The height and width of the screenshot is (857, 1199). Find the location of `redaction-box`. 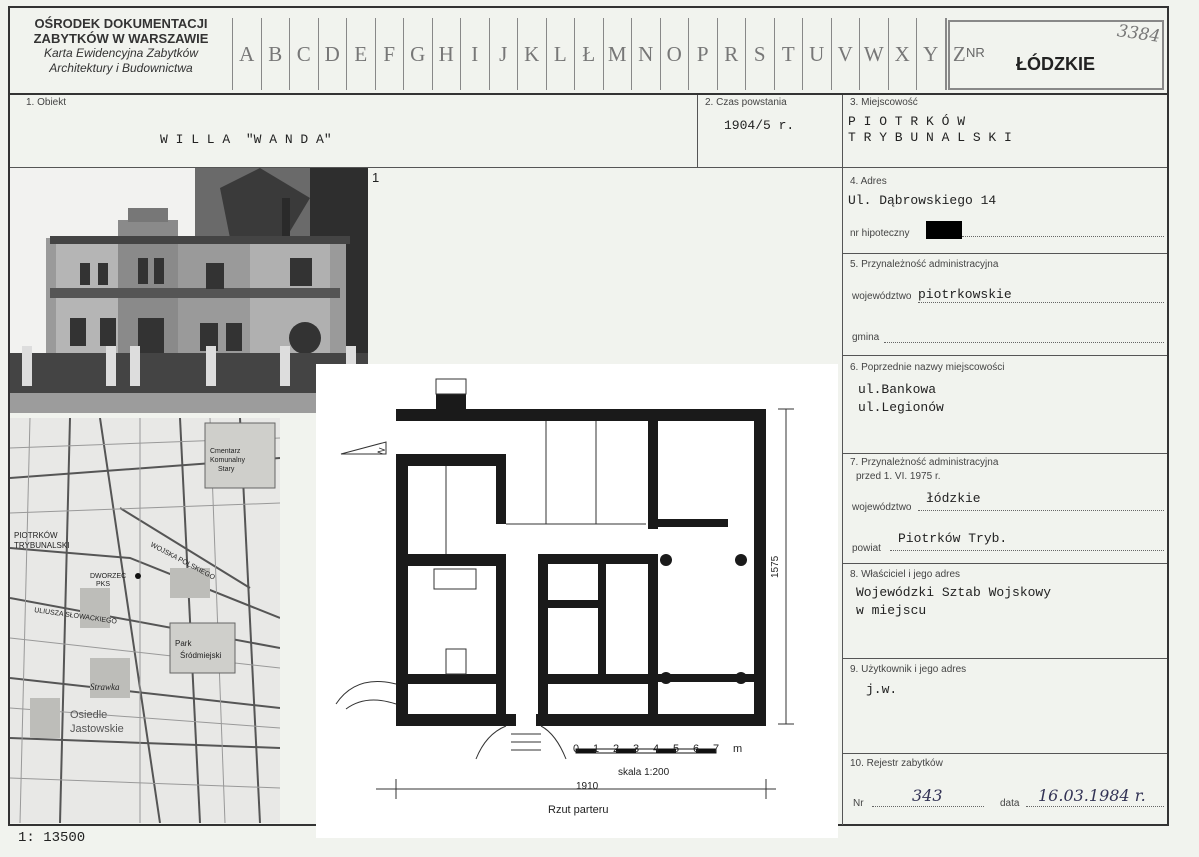

redaction-box is located at coordinates (944, 230).